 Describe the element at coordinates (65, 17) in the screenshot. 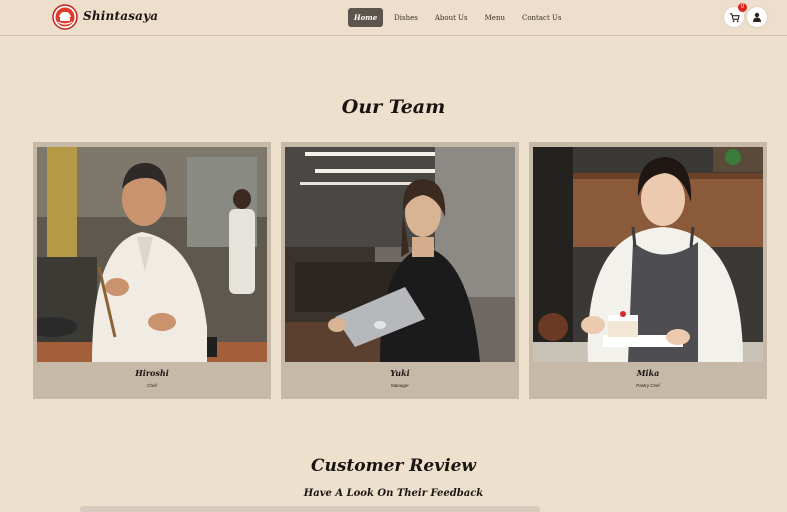

I see `chef-hat-logo-icon` at that location.